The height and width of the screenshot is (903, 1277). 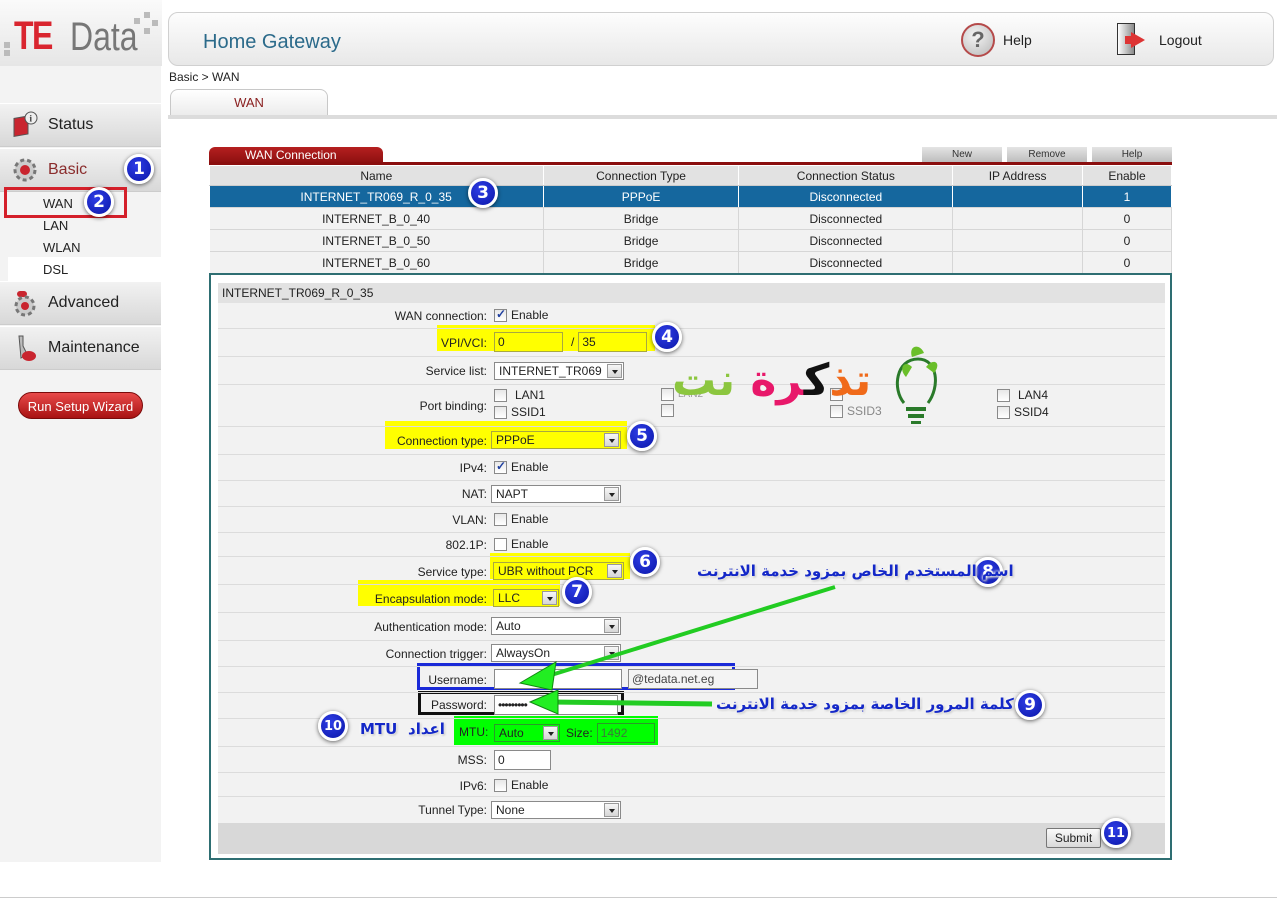 I want to click on port-ssid4-checkbox, so click(x=1003, y=412).